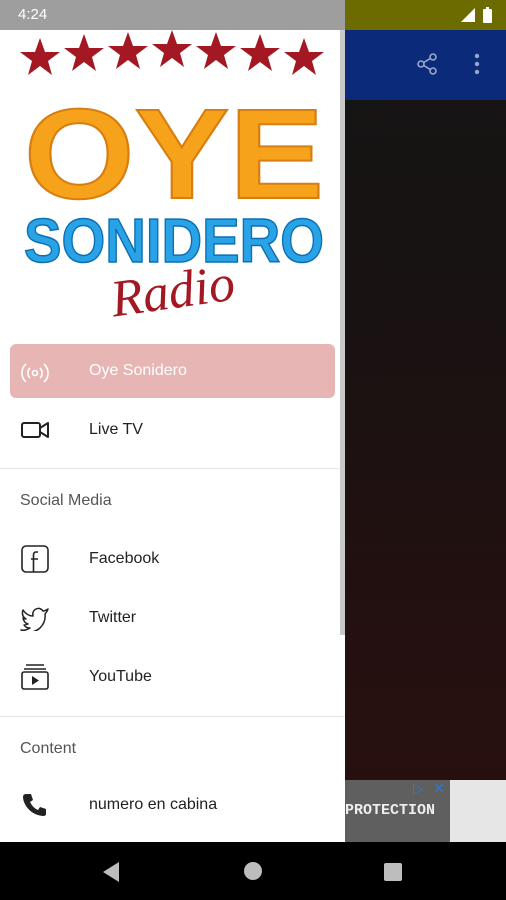 The width and height of the screenshot is (506, 900). Describe the element at coordinates (468, 15) in the screenshot. I see `signal-icon` at that location.